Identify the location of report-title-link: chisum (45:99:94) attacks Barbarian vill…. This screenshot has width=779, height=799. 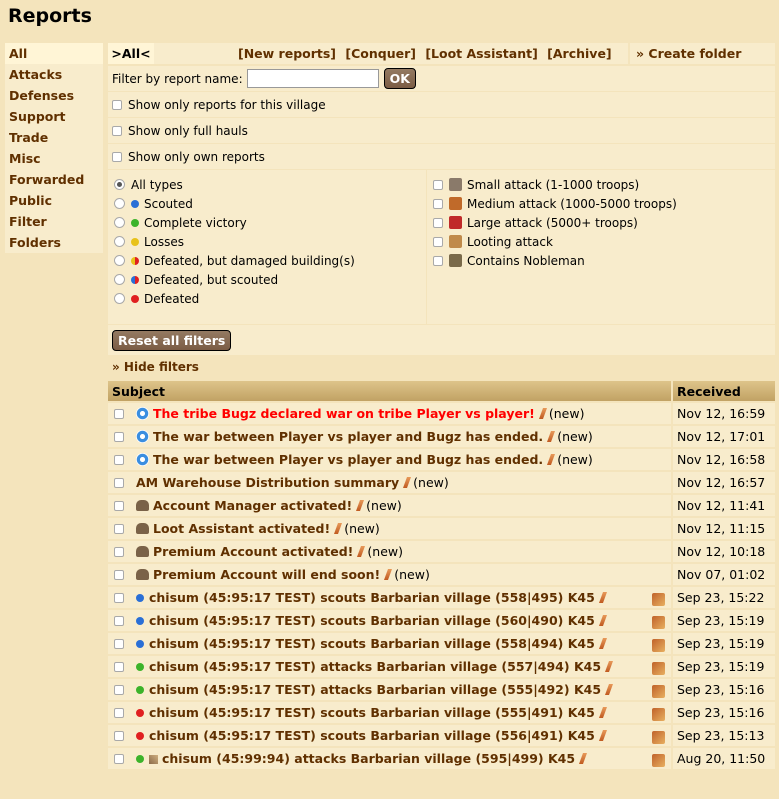
(368, 758).